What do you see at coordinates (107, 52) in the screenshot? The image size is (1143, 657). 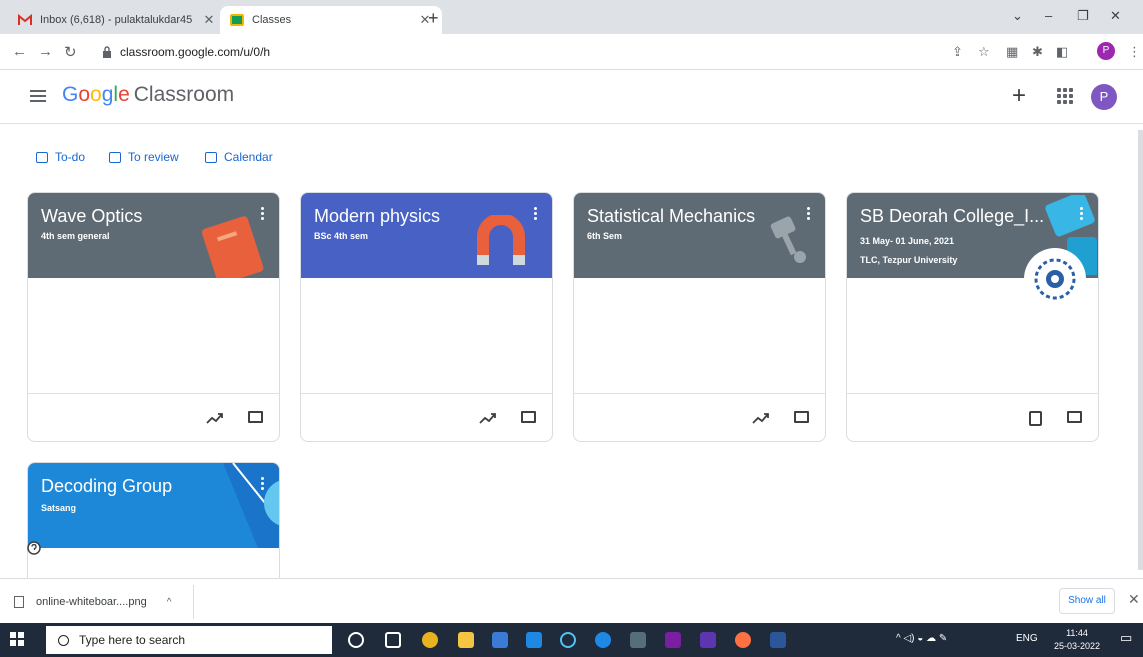 I see `lock-icon` at bounding box center [107, 52].